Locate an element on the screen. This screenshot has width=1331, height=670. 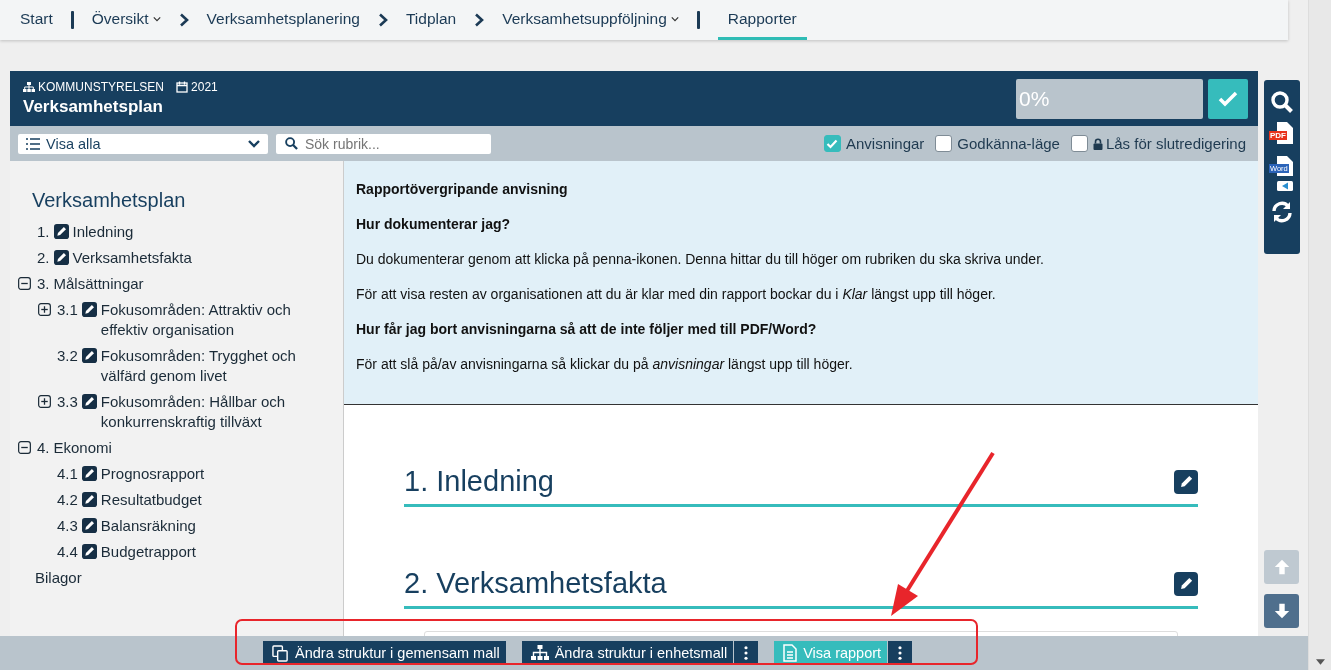
checkbox-label: Anvisningar is located at coordinates (885, 143).